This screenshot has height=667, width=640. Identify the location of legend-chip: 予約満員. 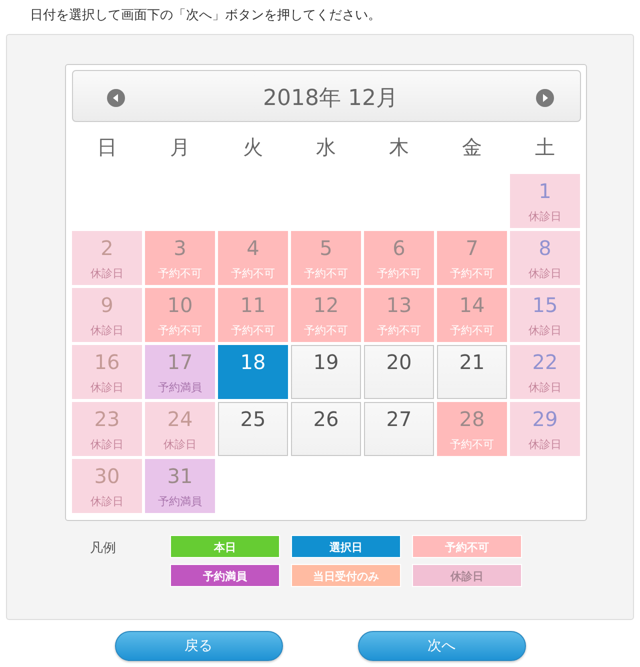
(225, 575).